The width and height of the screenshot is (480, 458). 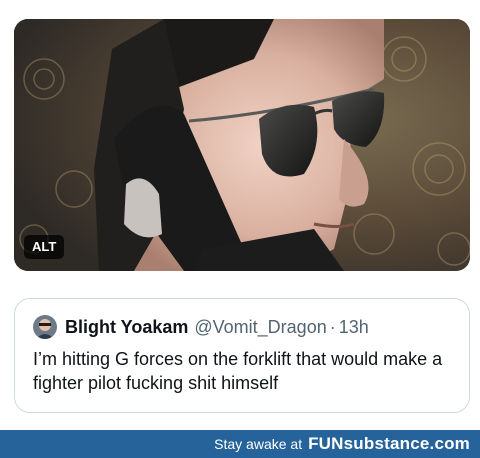 What do you see at coordinates (44, 247) in the screenshot?
I see `alt-text-button: ALT` at bounding box center [44, 247].